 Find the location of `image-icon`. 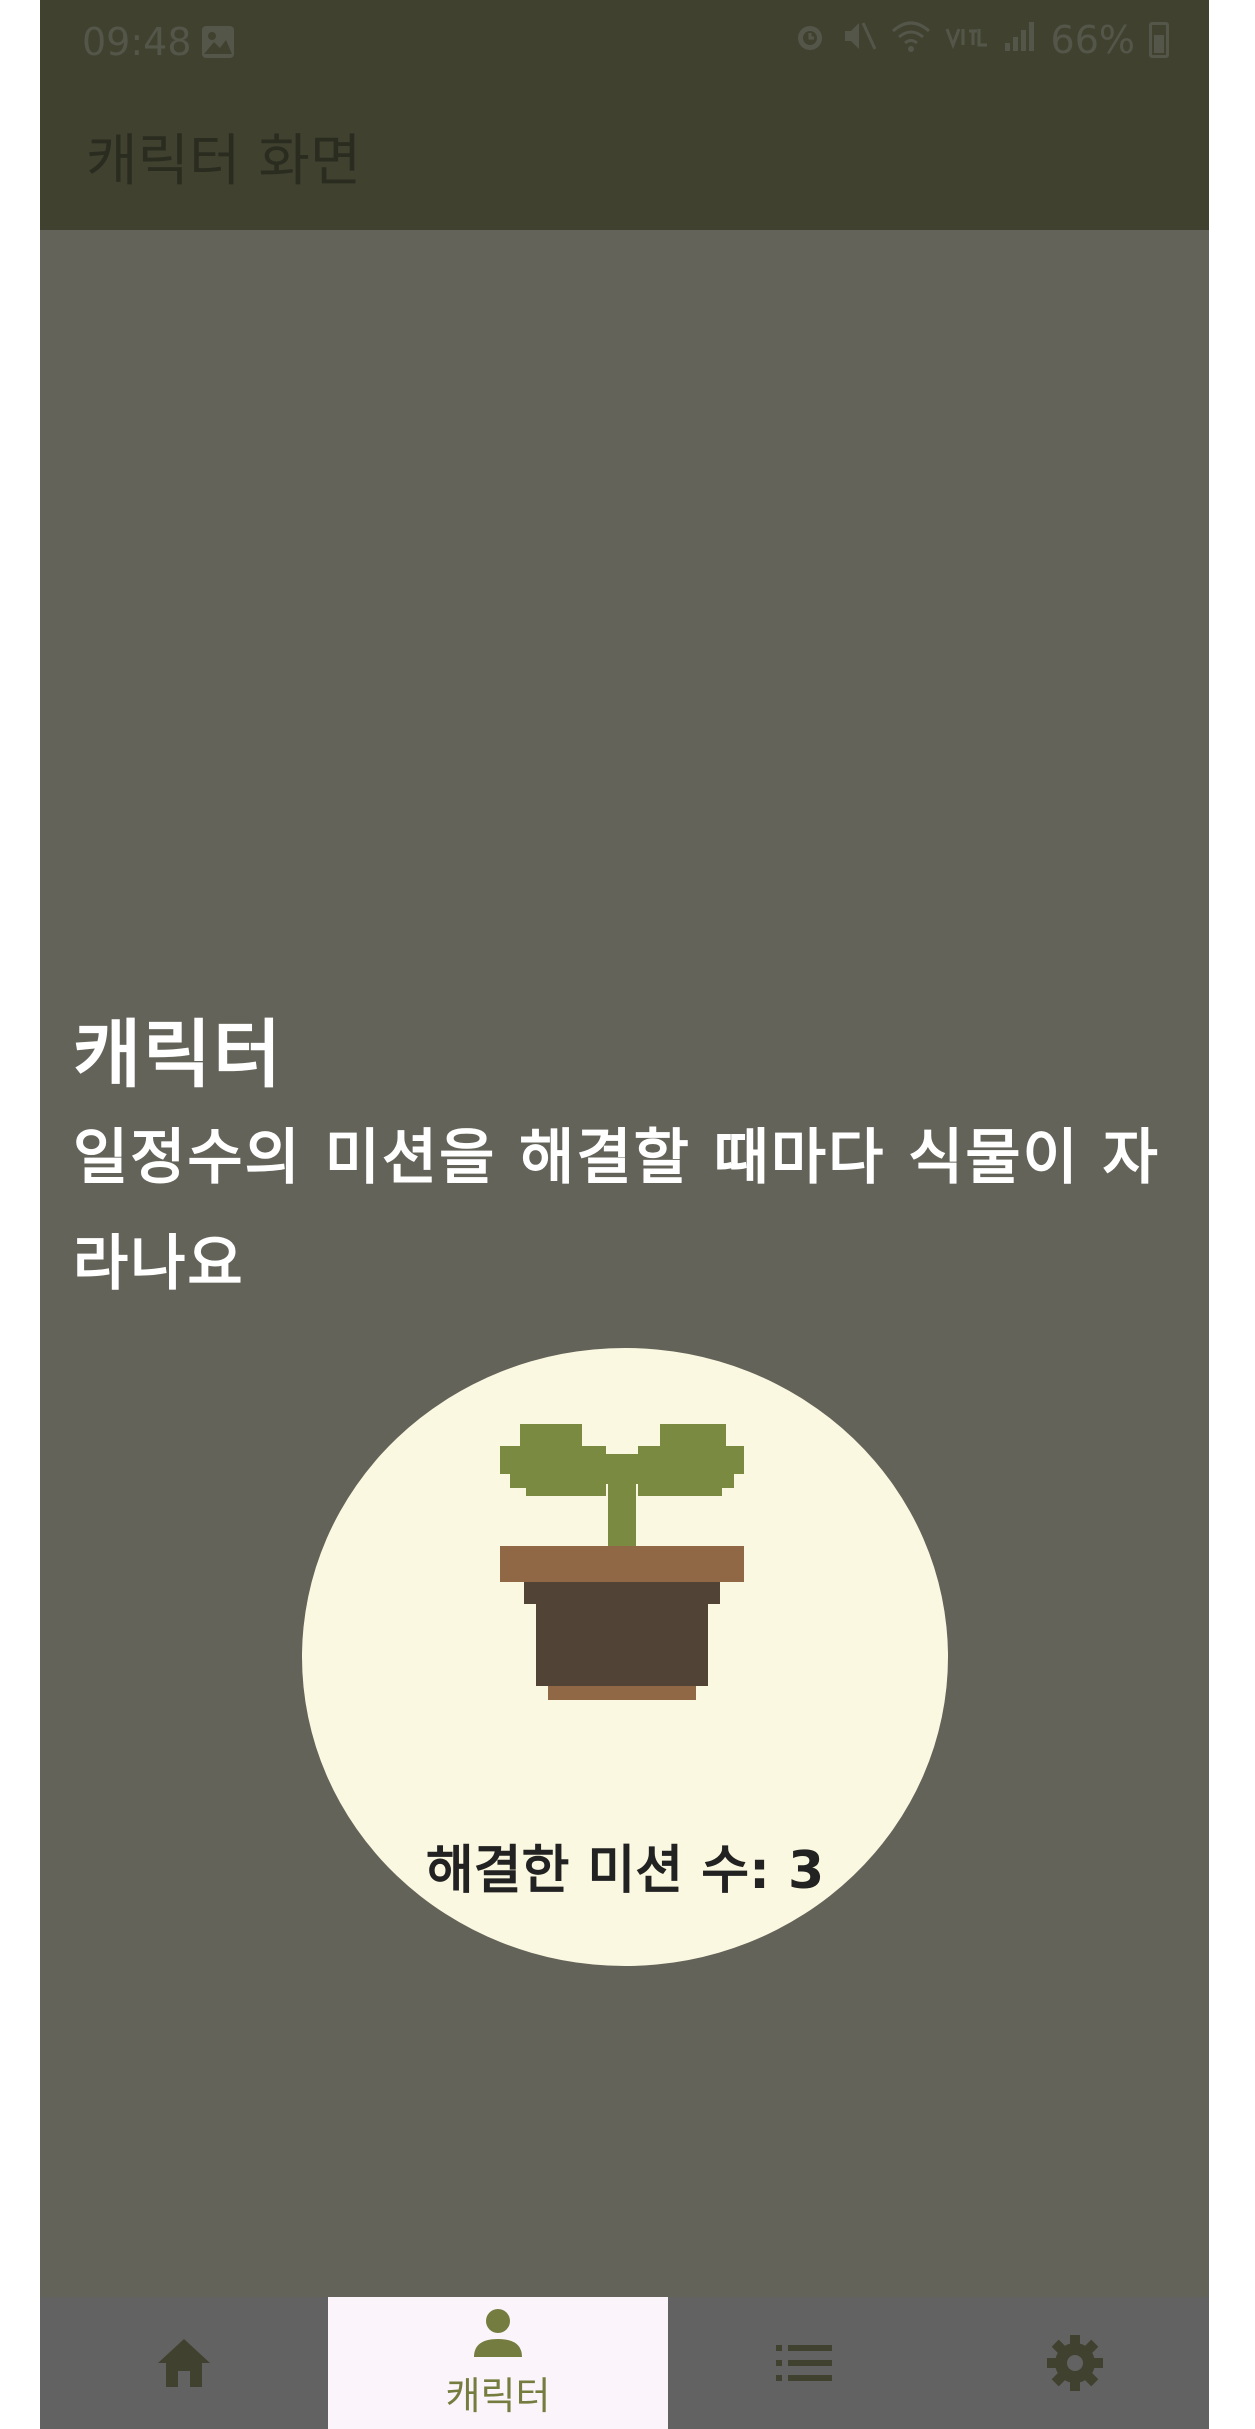

image-icon is located at coordinates (218, 46).